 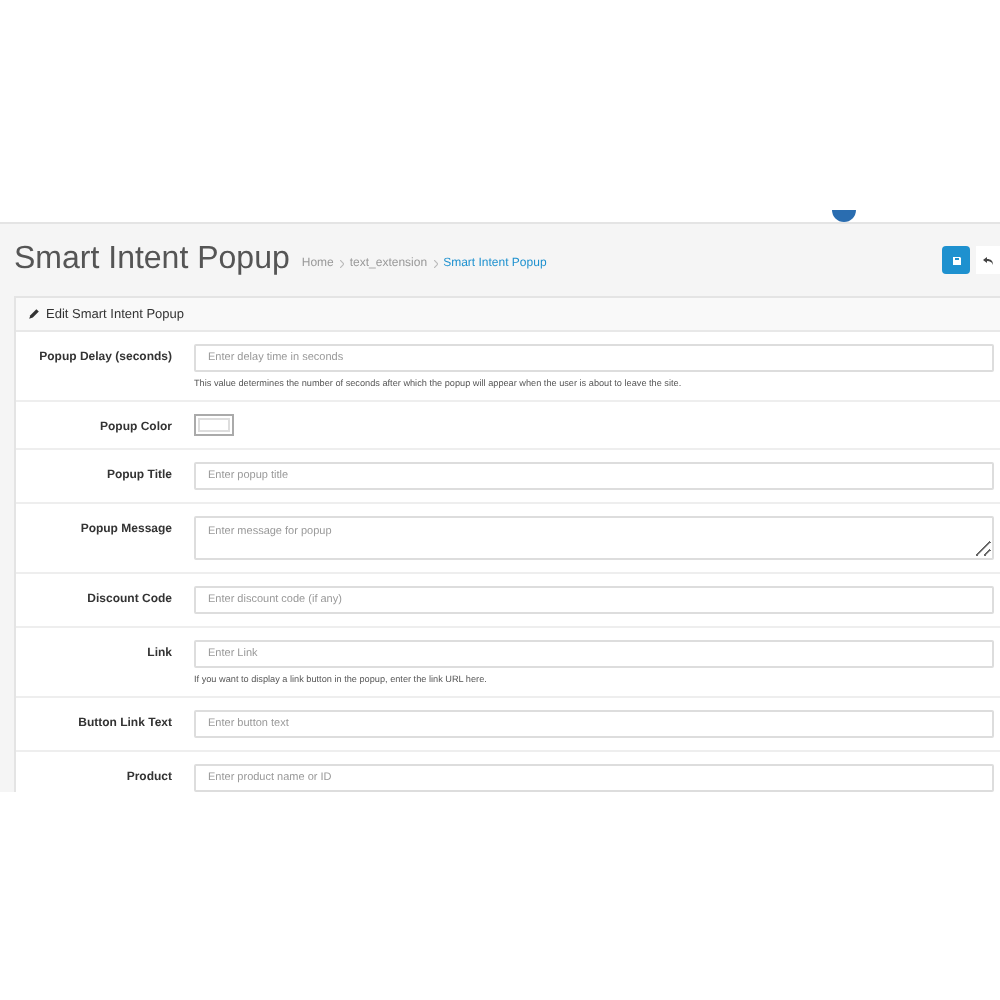 What do you see at coordinates (34, 314) in the screenshot?
I see `pencil-icon` at bounding box center [34, 314].